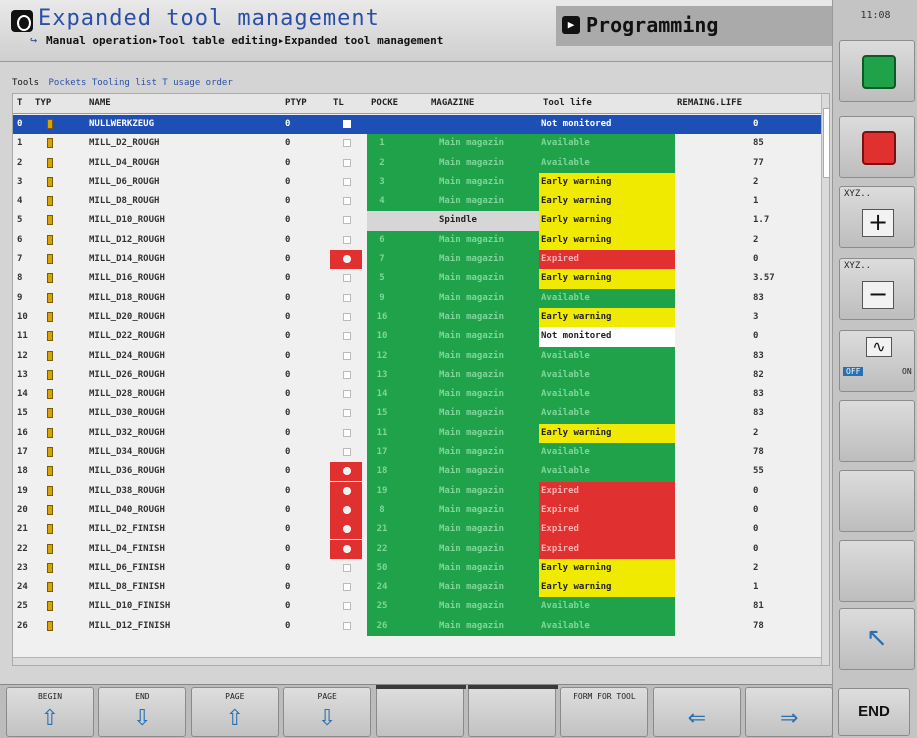  Describe the element at coordinates (576, 239) in the screenshot. I see `tool-life-value: Early warning` at that location.